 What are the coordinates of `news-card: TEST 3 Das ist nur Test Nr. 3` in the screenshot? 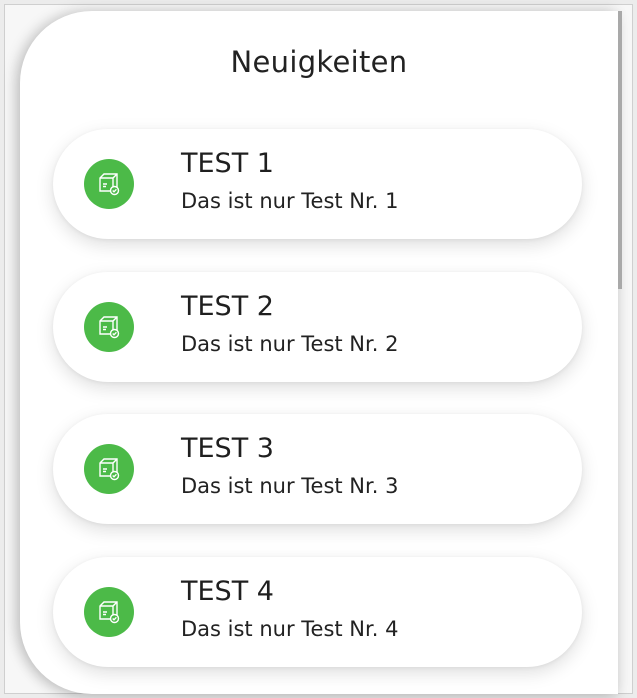 It's located at (317, 469).